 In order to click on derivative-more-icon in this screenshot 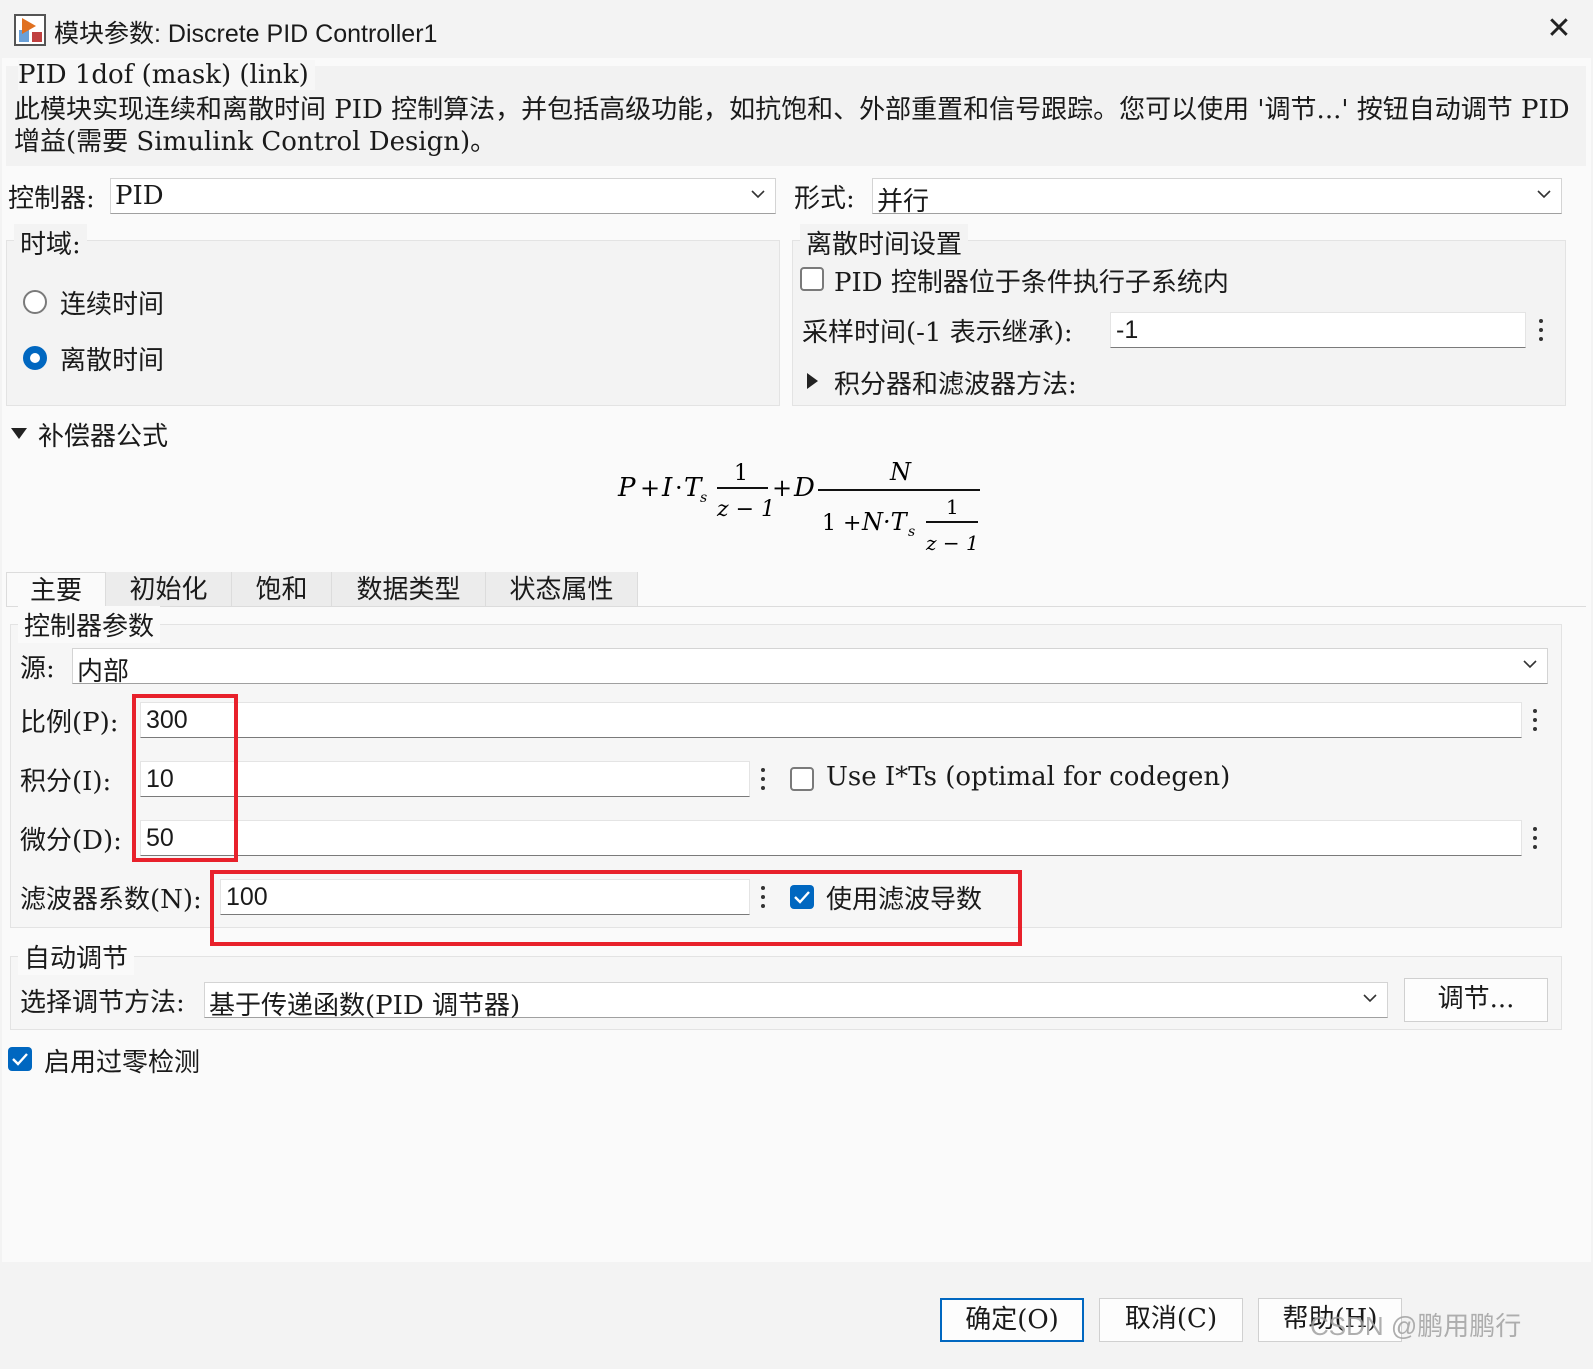, I will do `click(1535, 838)`.